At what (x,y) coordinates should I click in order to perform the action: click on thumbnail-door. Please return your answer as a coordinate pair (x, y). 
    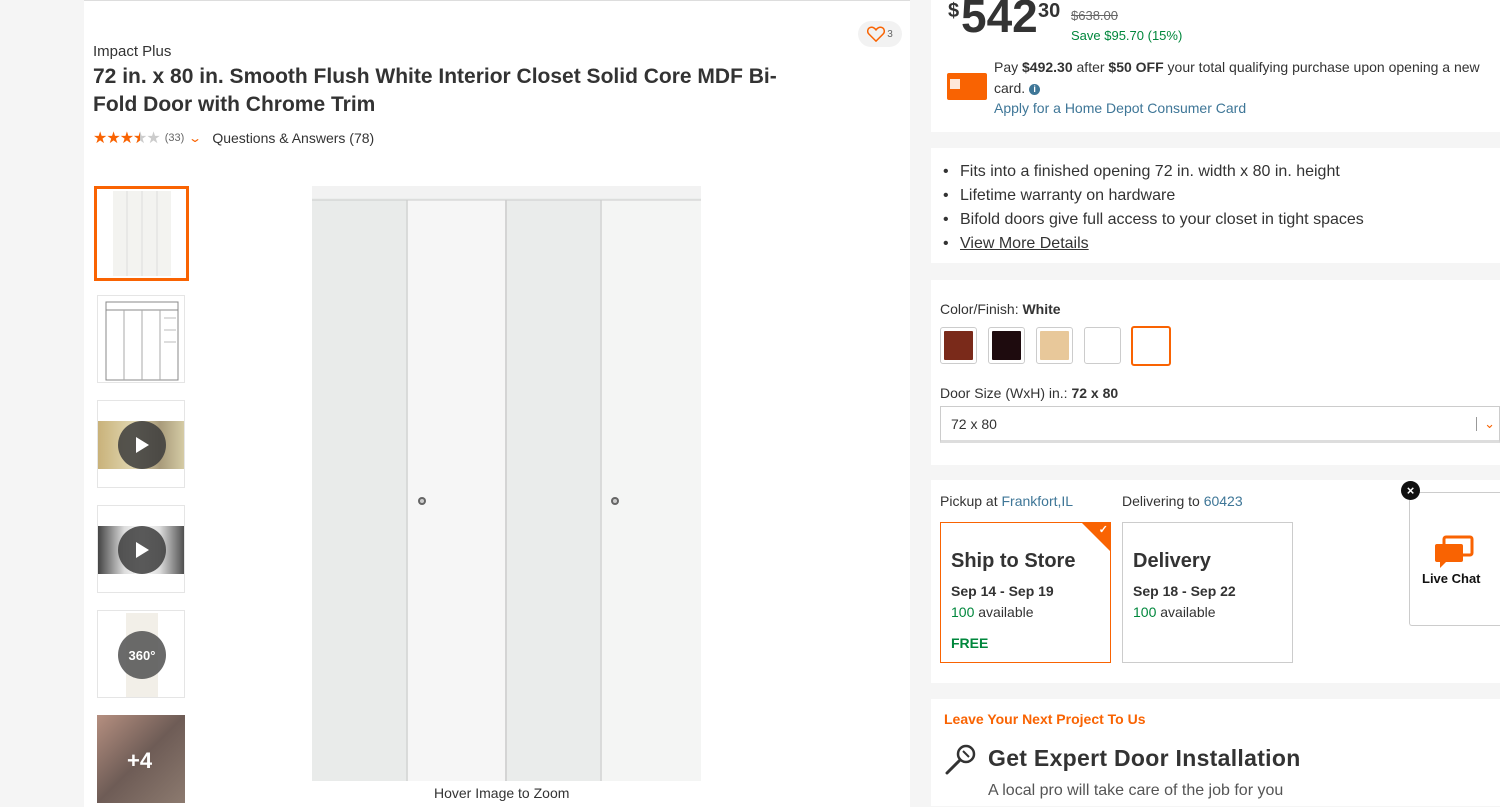
    Looking at the image, I should click on (141, 233).